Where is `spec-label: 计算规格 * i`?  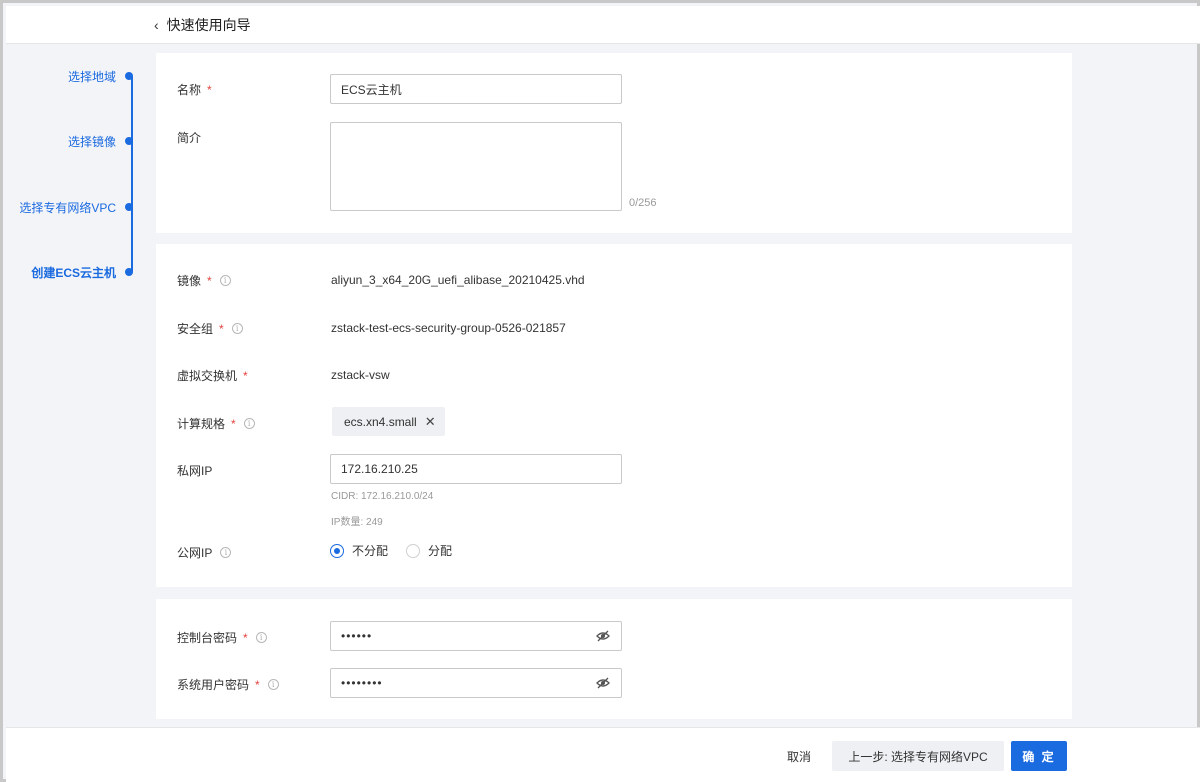 spec-label: 计算规格 * i is located at coordinates (216, 423).